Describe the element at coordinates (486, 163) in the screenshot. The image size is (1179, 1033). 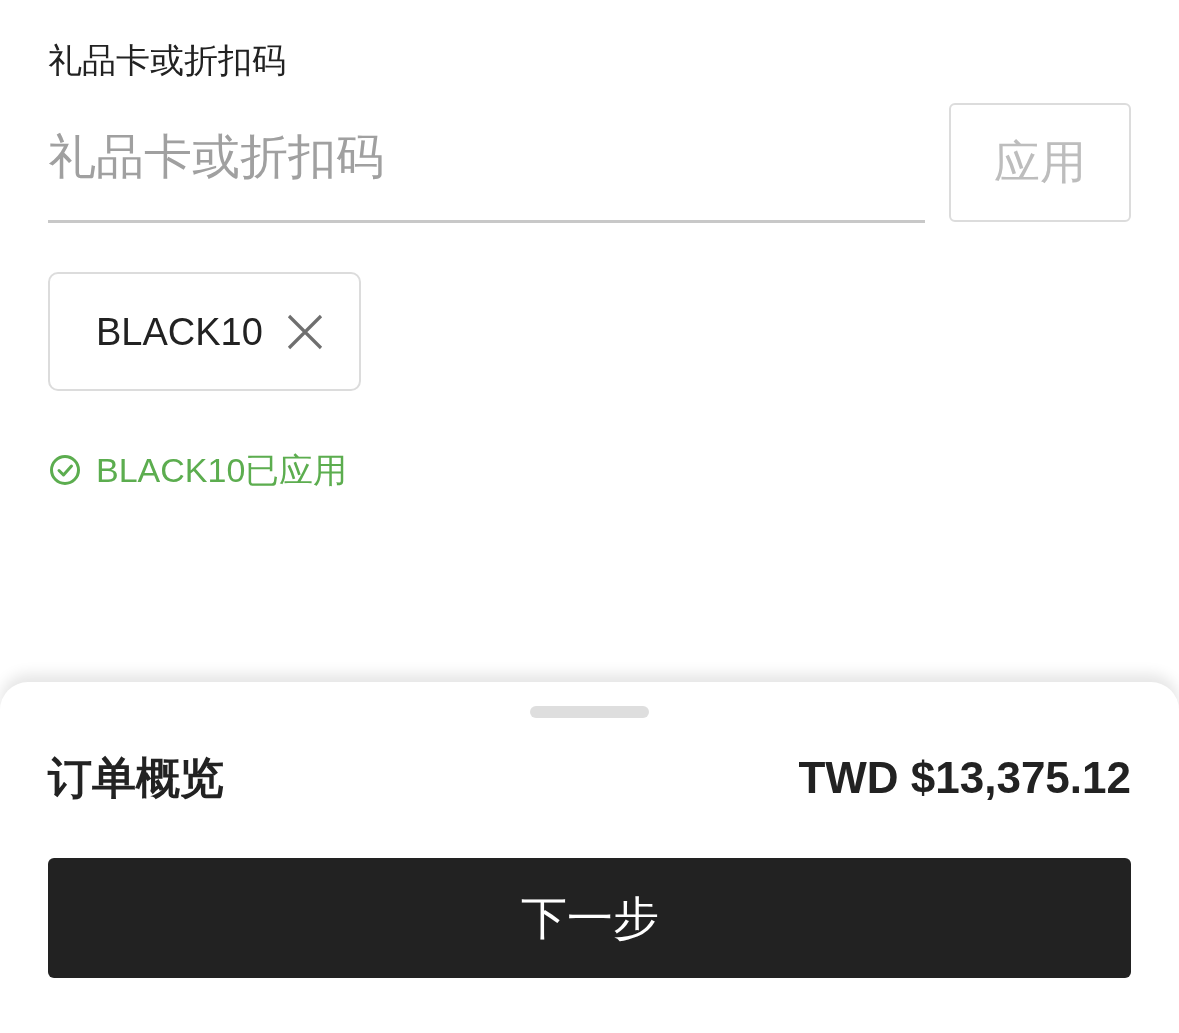
I see `code-input-field: 礼品卡或折扣码` at that location.